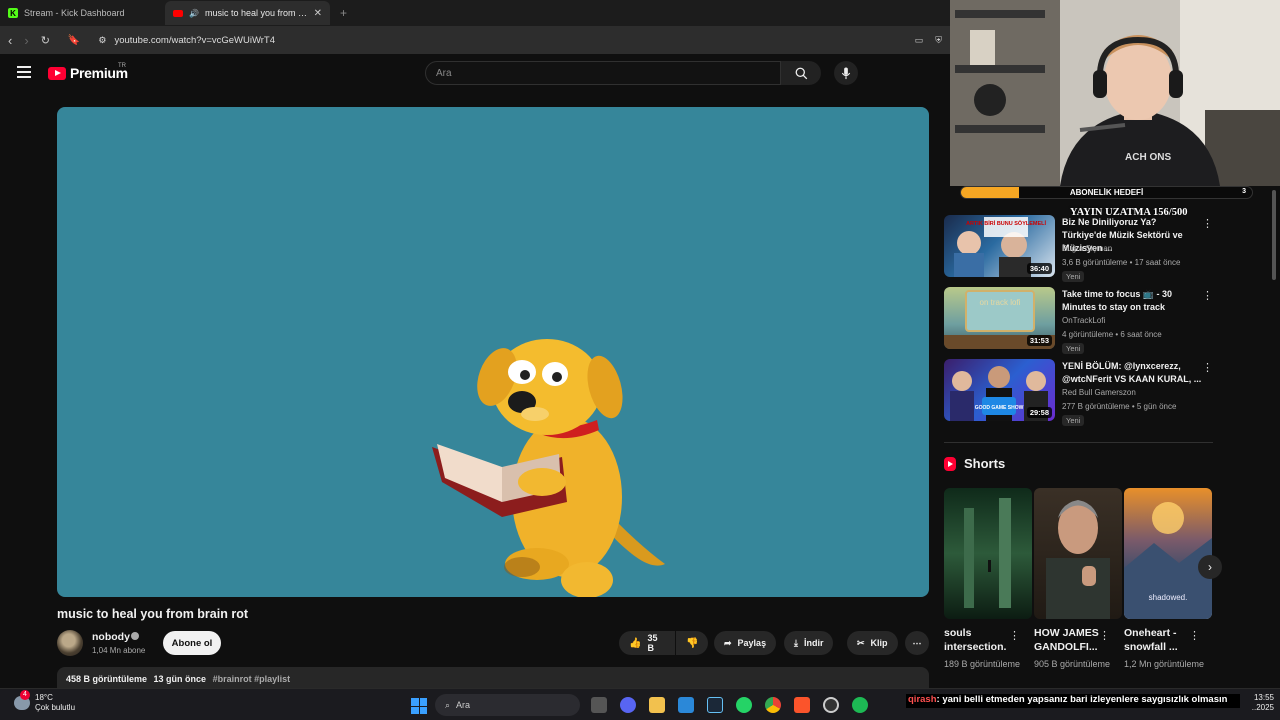  I want to click on short-views: 1,2 Mn görüntüleme, so click(1164, 664).